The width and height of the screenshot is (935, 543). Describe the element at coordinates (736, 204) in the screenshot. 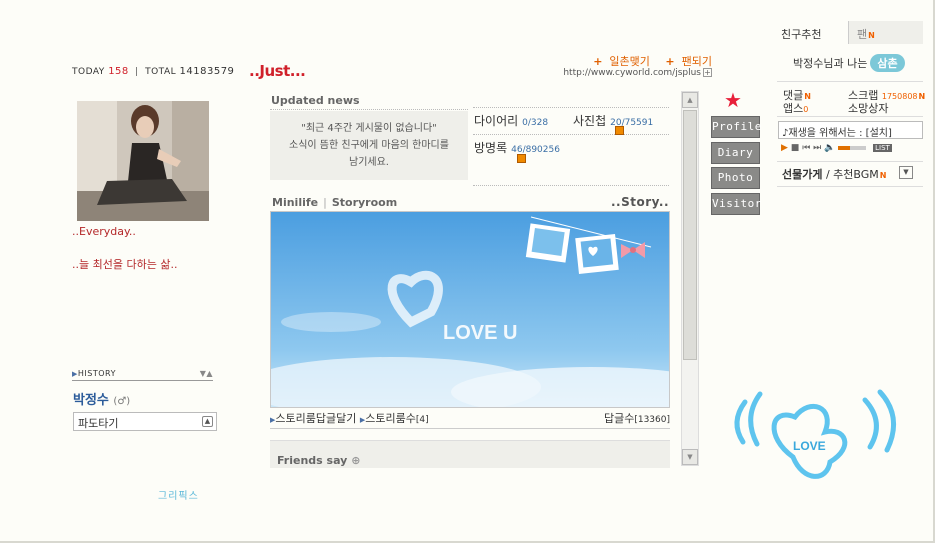

I see `tab-visitor: Visitor` at that location.